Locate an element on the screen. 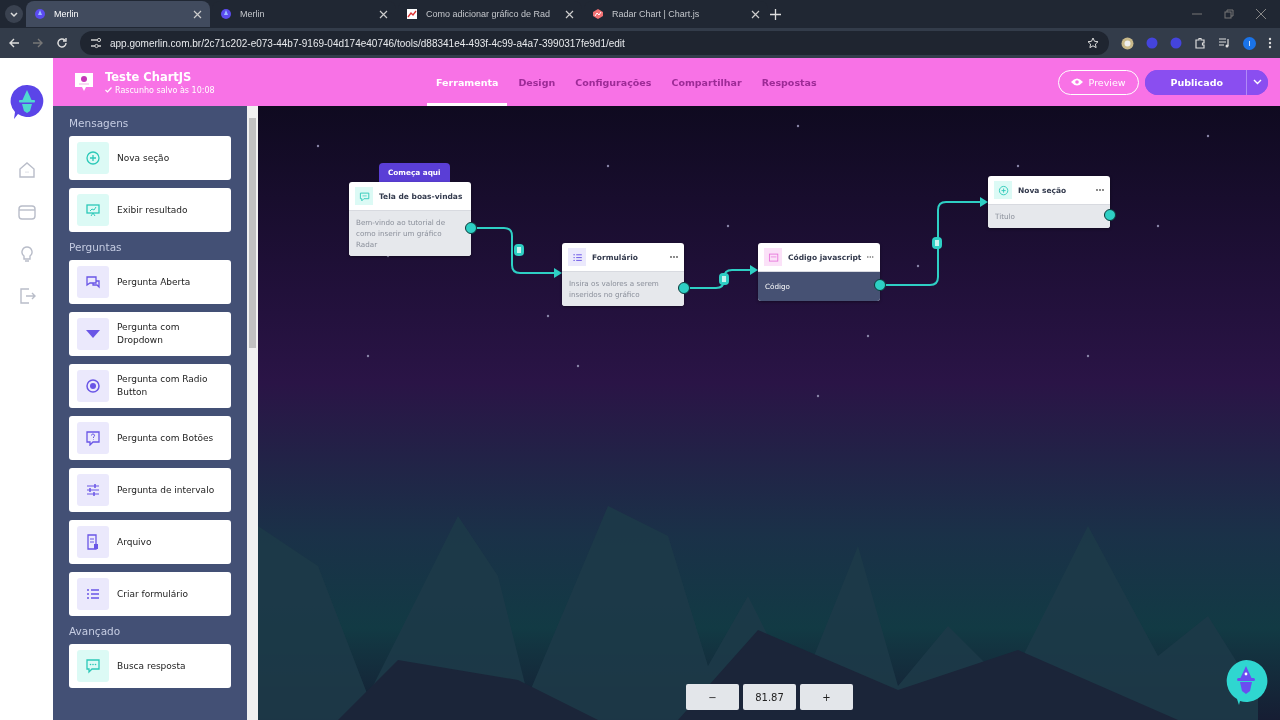 This screenshot has height=720, width=1280. tool-label: Criar formulário is located at coordinates (152, 594).